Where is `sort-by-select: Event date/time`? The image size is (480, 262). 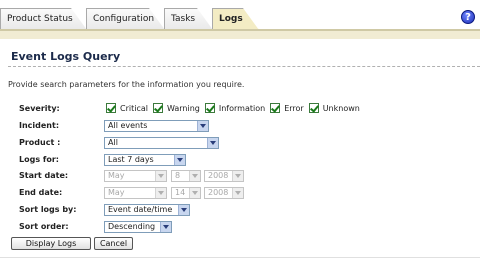
sort-by-select: Event date/time is located at coordinates (147, 210).